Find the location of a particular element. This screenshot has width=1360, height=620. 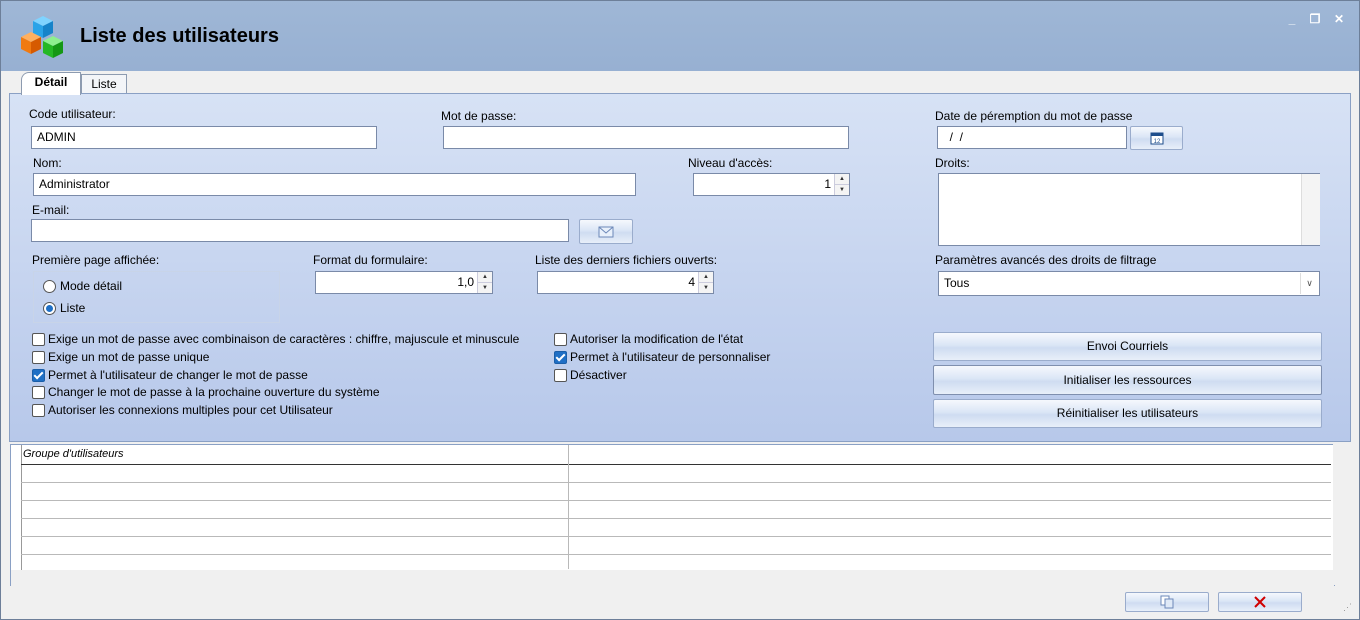

column-header-empty is located at coordinates (950, 455).